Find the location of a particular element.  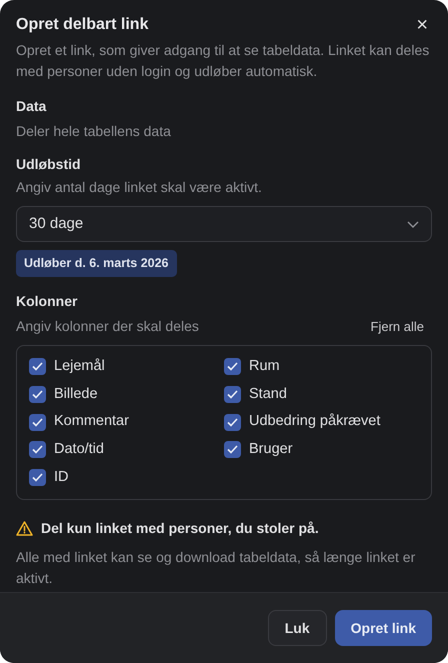

section-heading: Udløbstid is located at coordinates (49, 164).